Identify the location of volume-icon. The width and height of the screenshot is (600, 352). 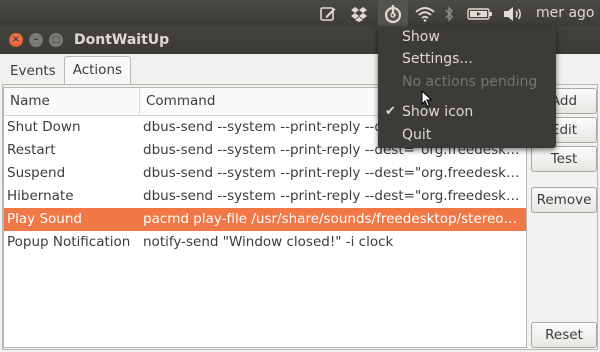
(513, 13).